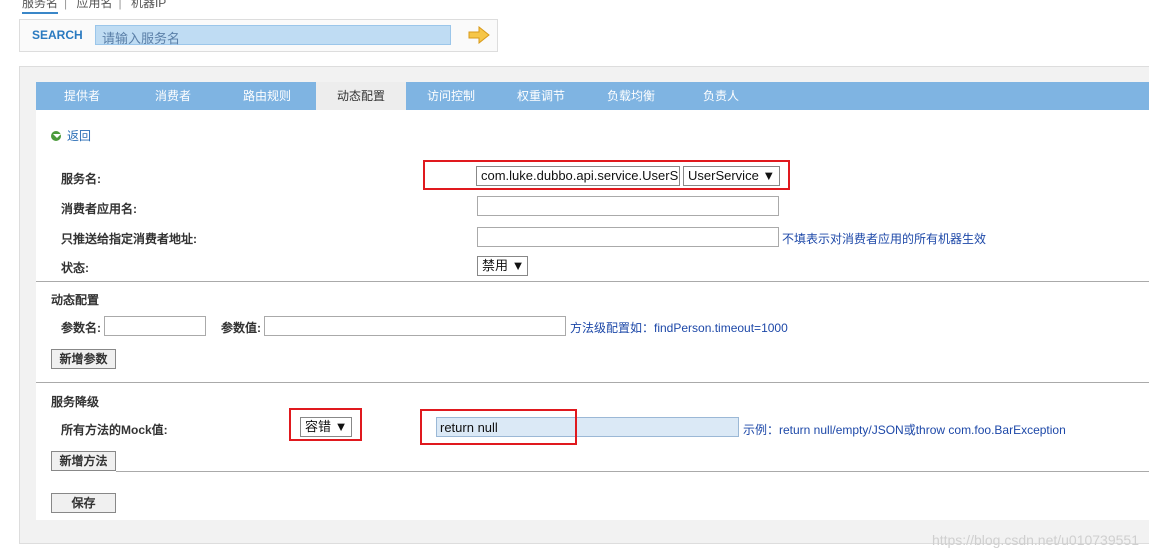  Describe the element at coordinates (75, 402) in the screenshot. I see `degrade-title: 服务降级` at that location.